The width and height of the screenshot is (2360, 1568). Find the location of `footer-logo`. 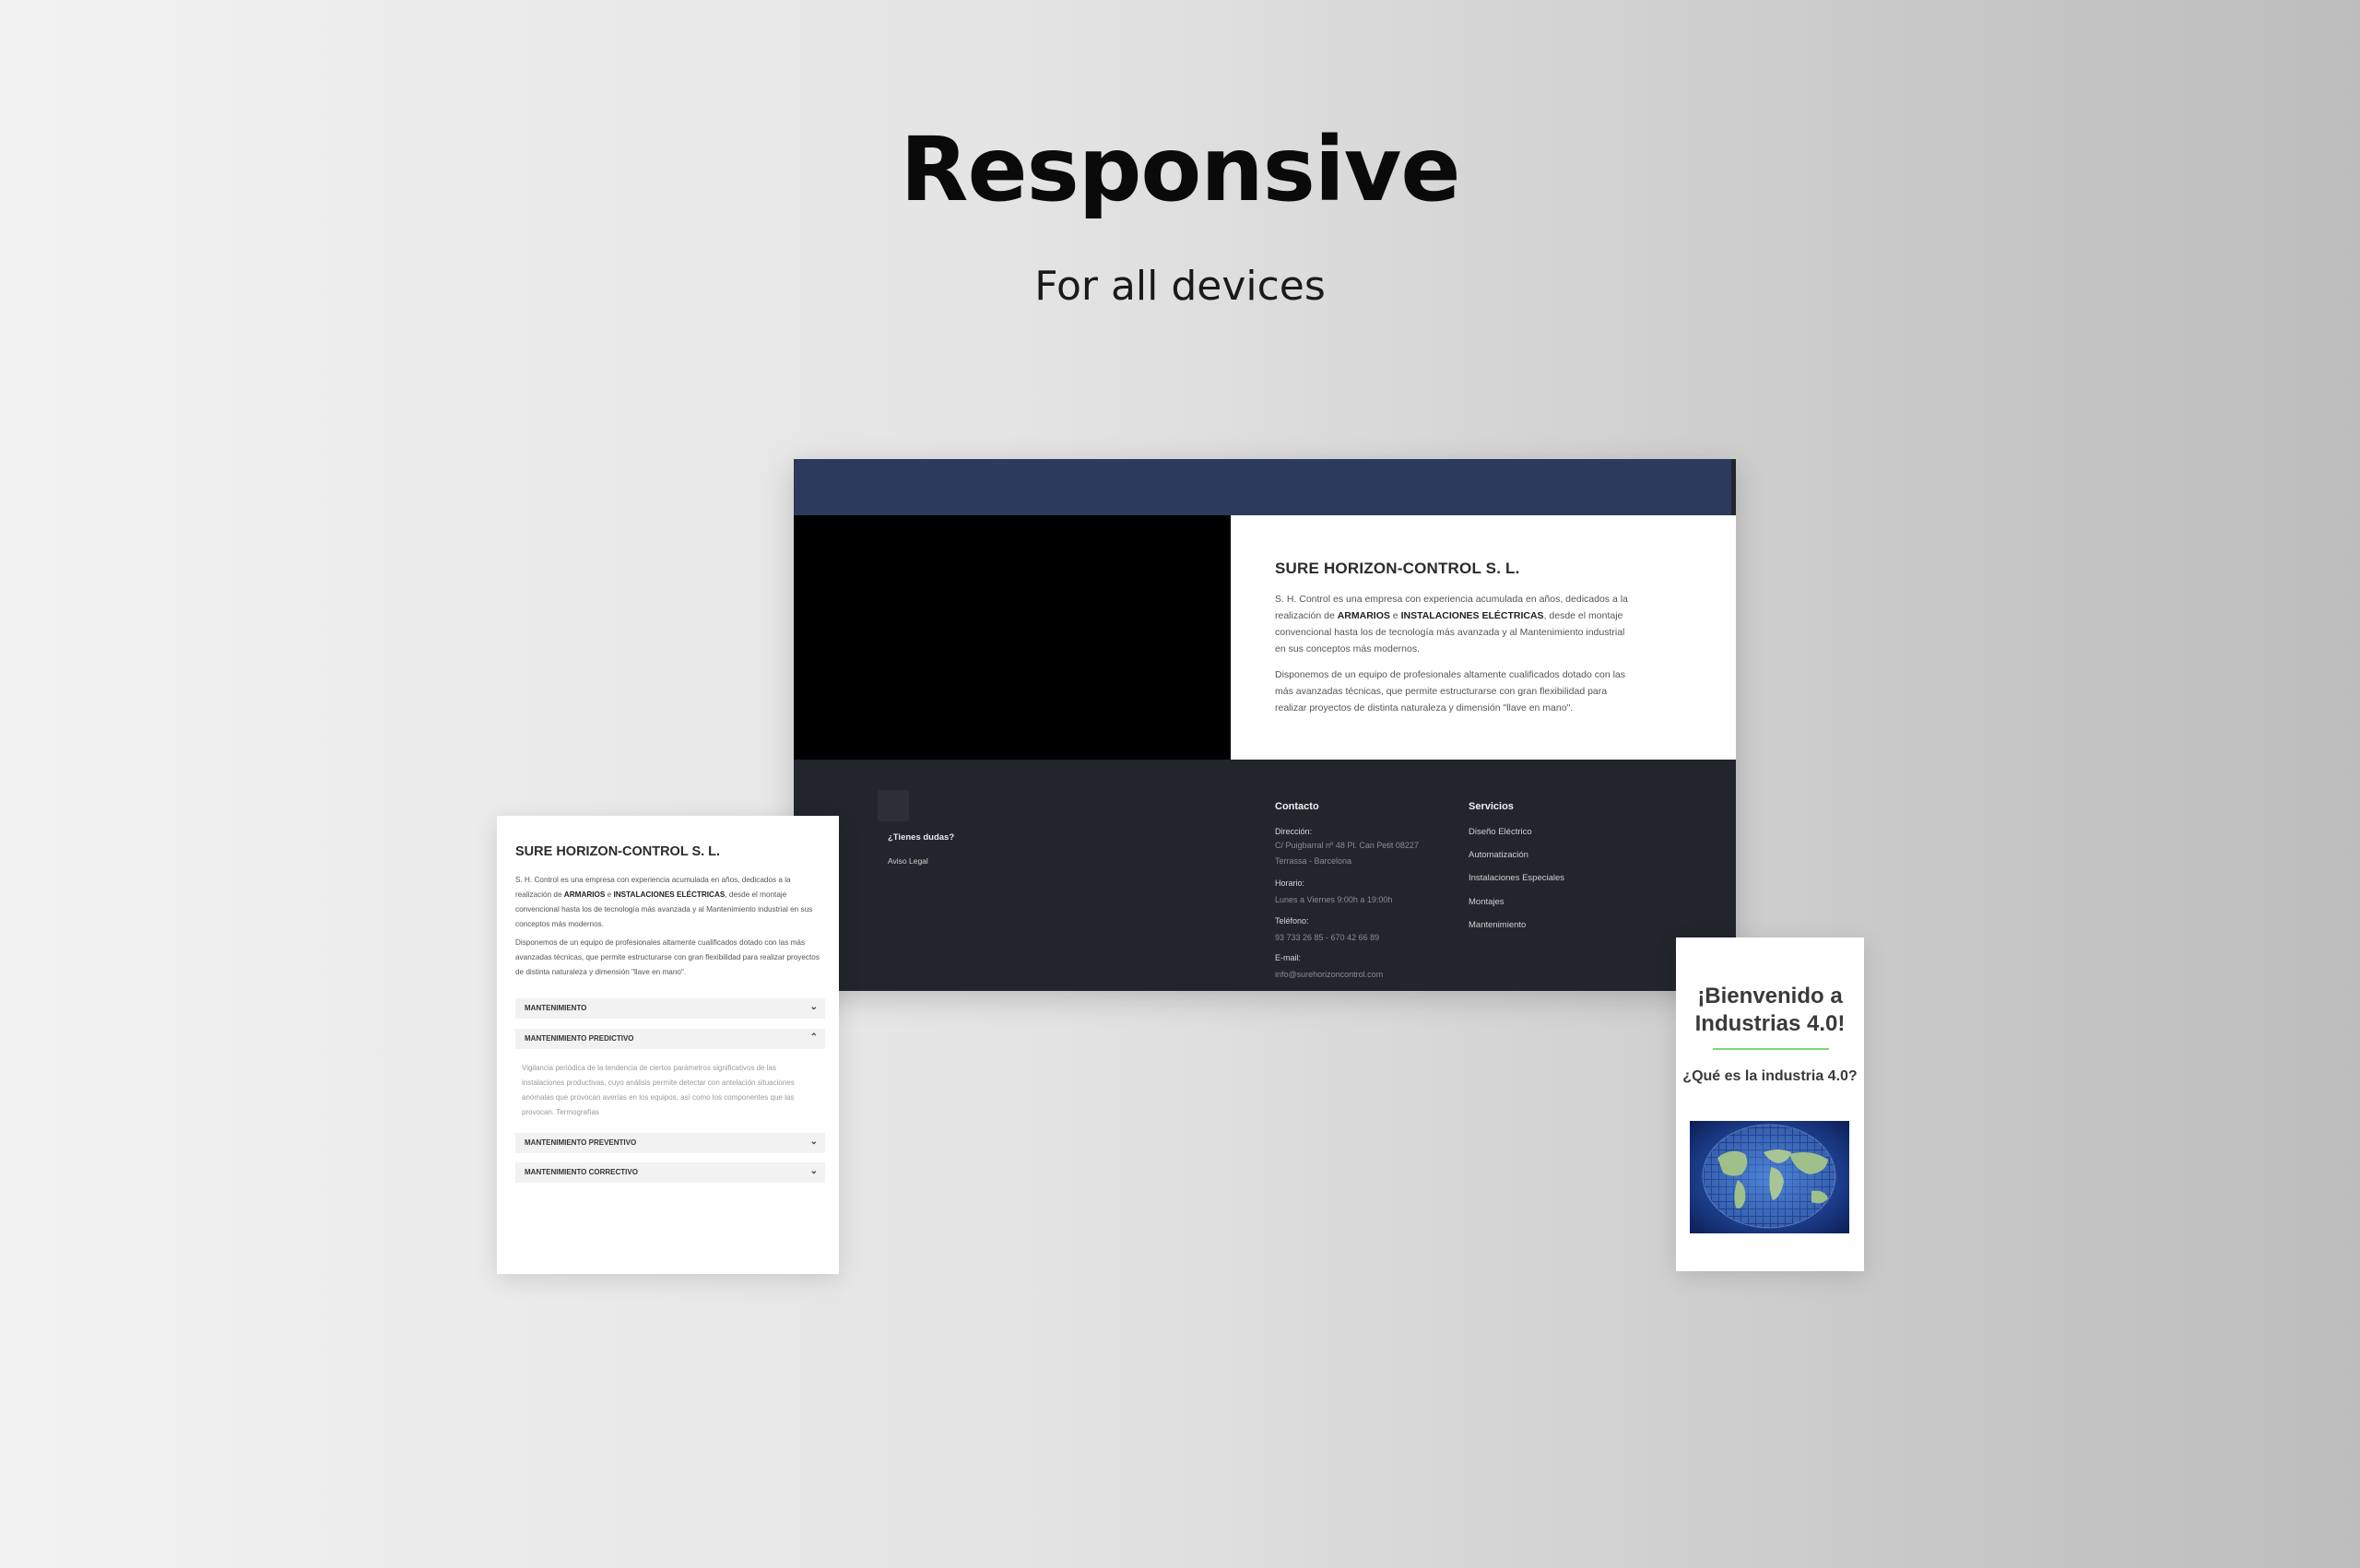

footer-logo is located at coordinates (893, 806).